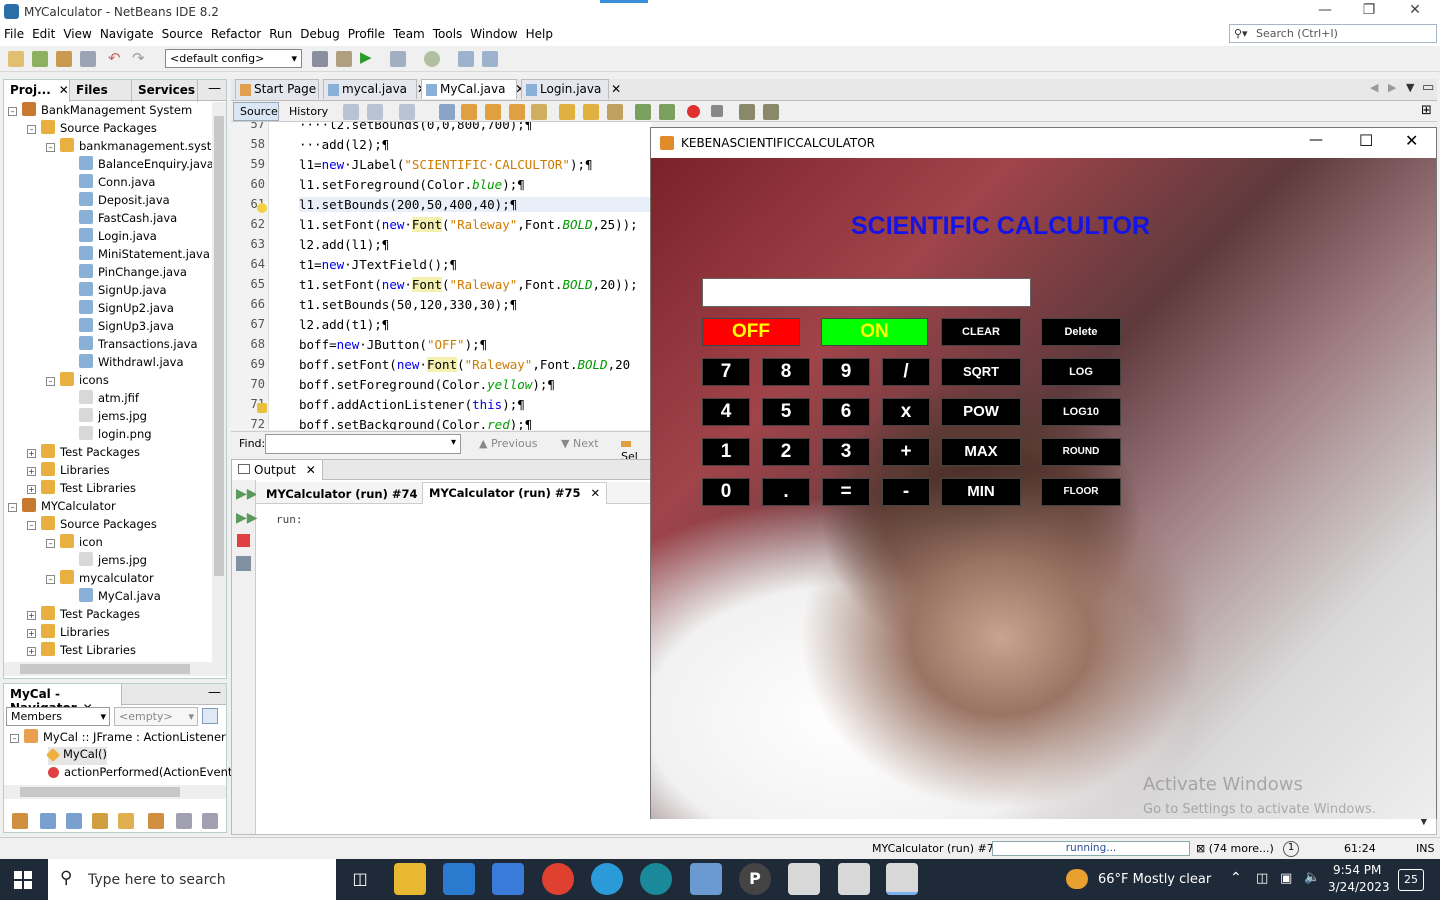  What do you see at coordinates (493, 32) in the screenshot?
I see `menu-window: Window` at bounding box center [493, 32].